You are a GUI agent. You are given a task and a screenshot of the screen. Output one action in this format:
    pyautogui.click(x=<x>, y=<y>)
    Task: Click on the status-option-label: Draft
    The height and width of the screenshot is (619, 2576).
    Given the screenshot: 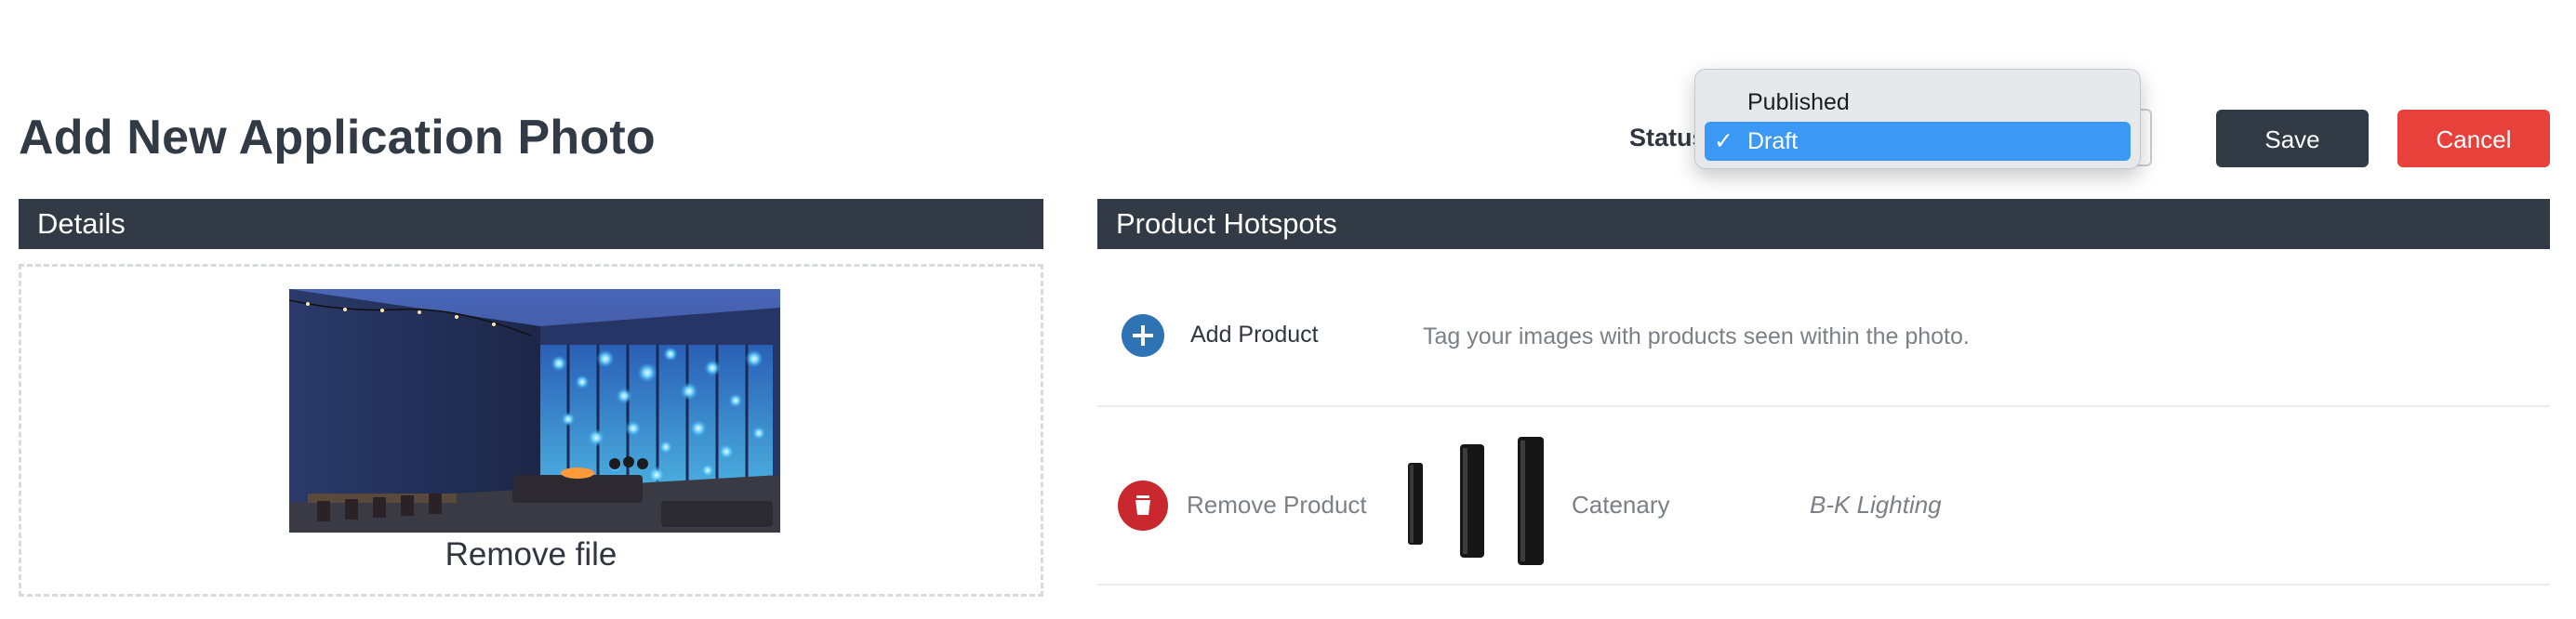 What is the action you would take?
    pyautogui.click(x=1773, y=141)
    